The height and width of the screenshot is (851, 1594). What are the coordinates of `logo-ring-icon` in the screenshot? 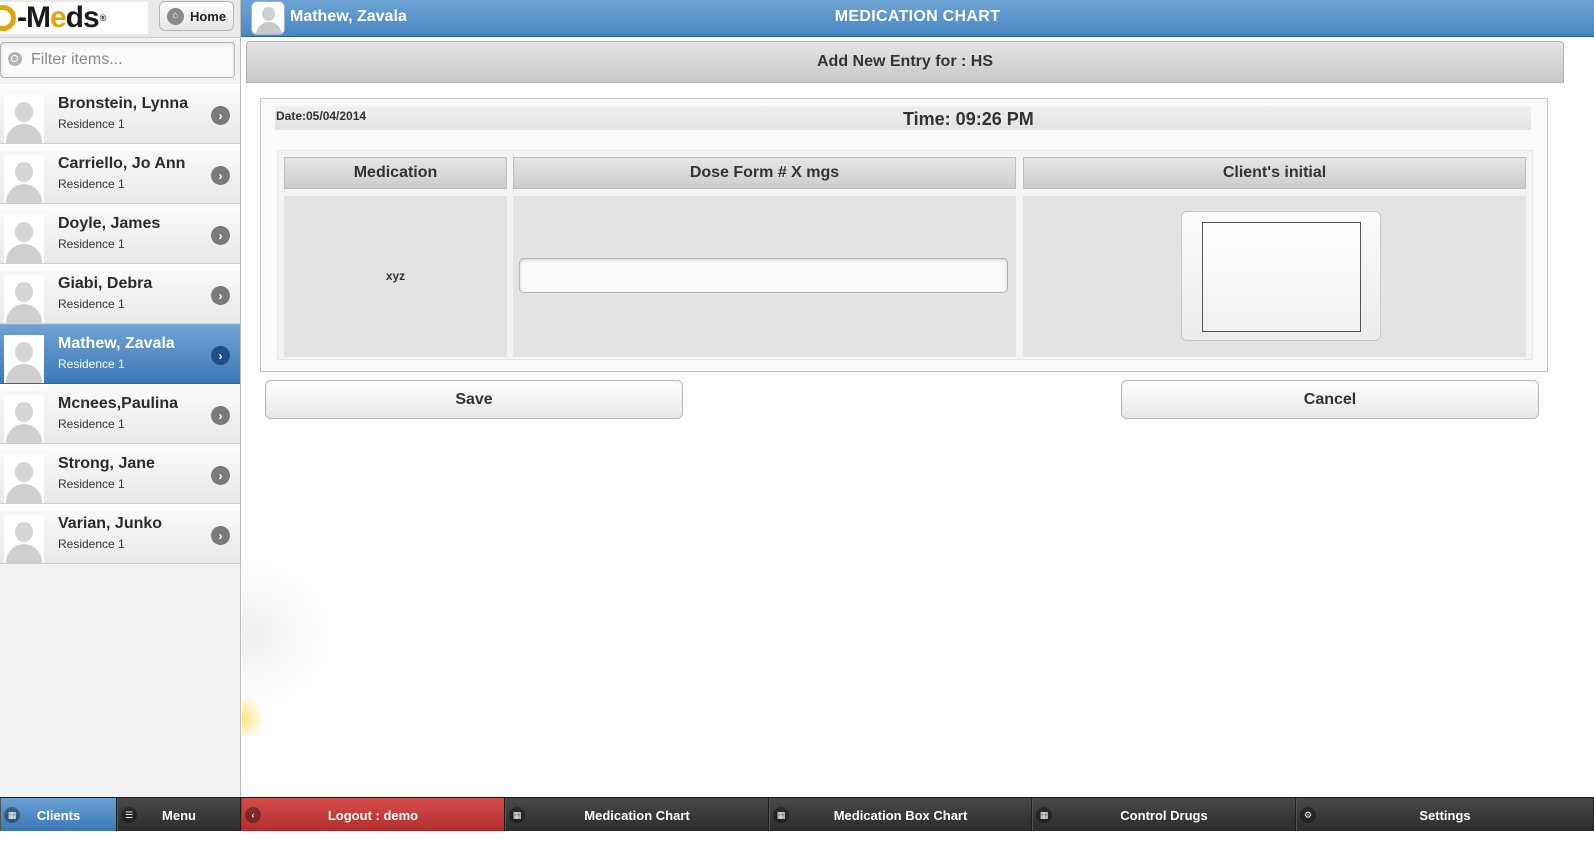 It's located at (8, 18).